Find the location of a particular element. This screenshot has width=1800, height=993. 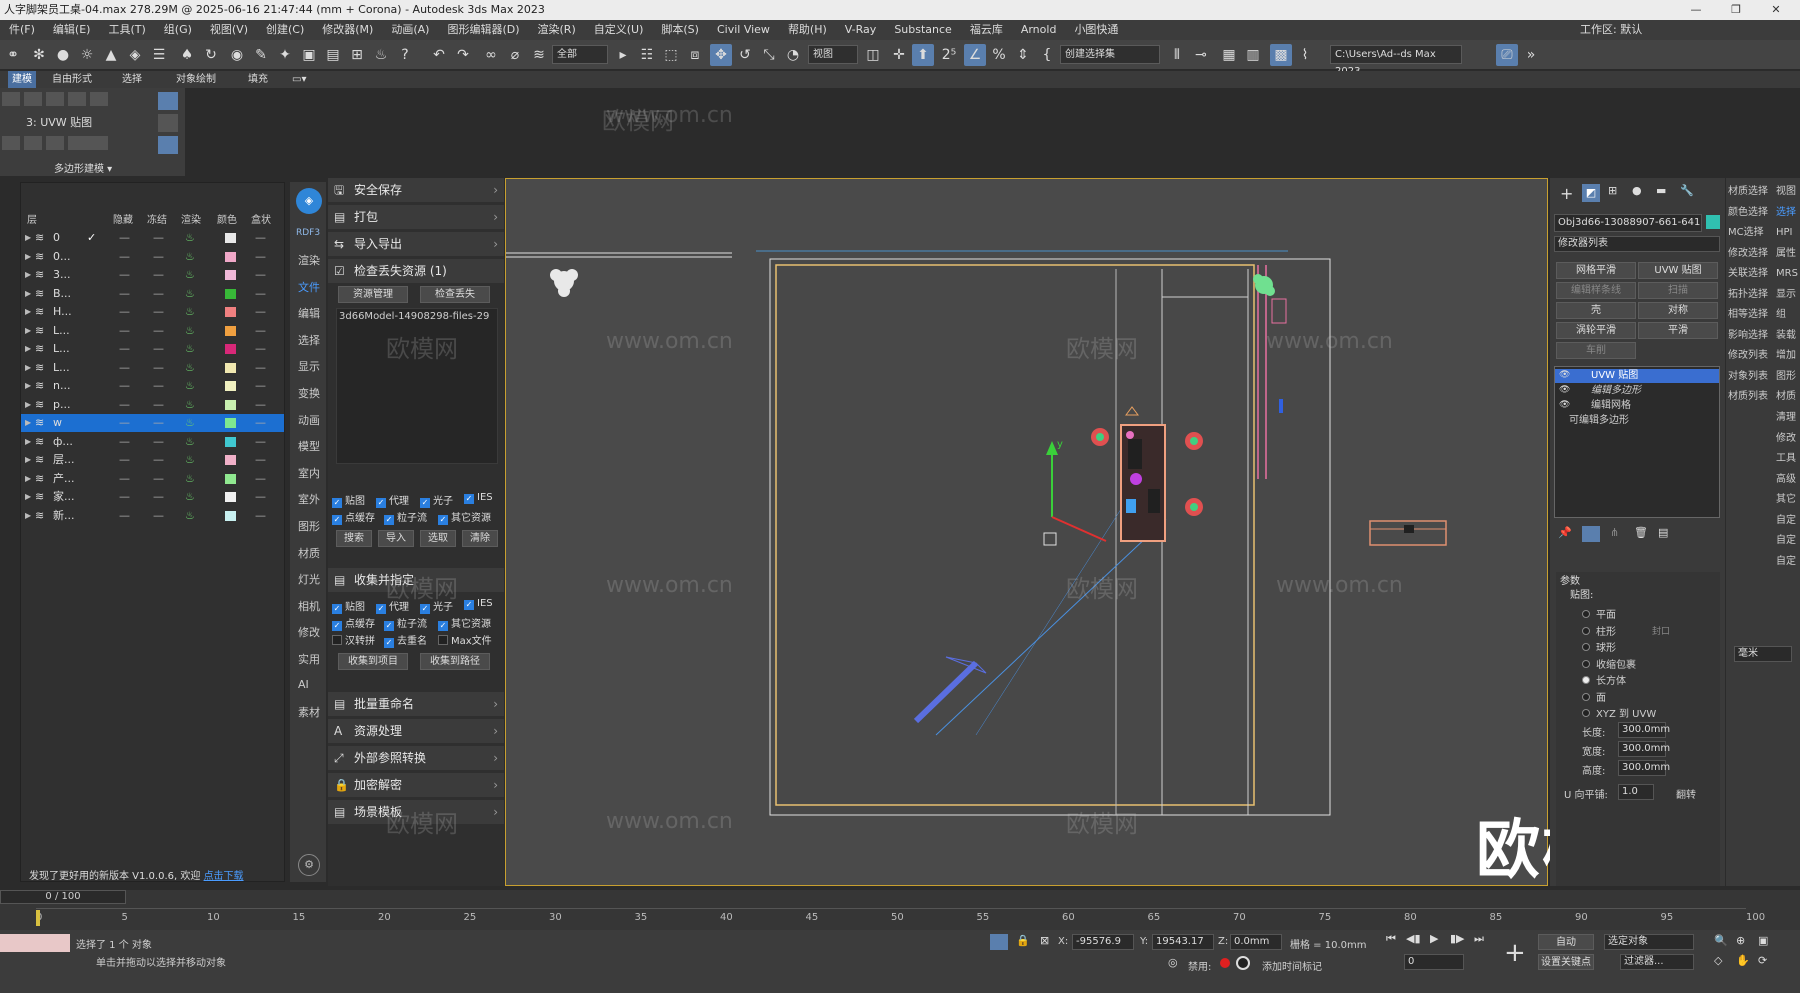

quick-button: 自定 is located at coordinates (1788, 562).